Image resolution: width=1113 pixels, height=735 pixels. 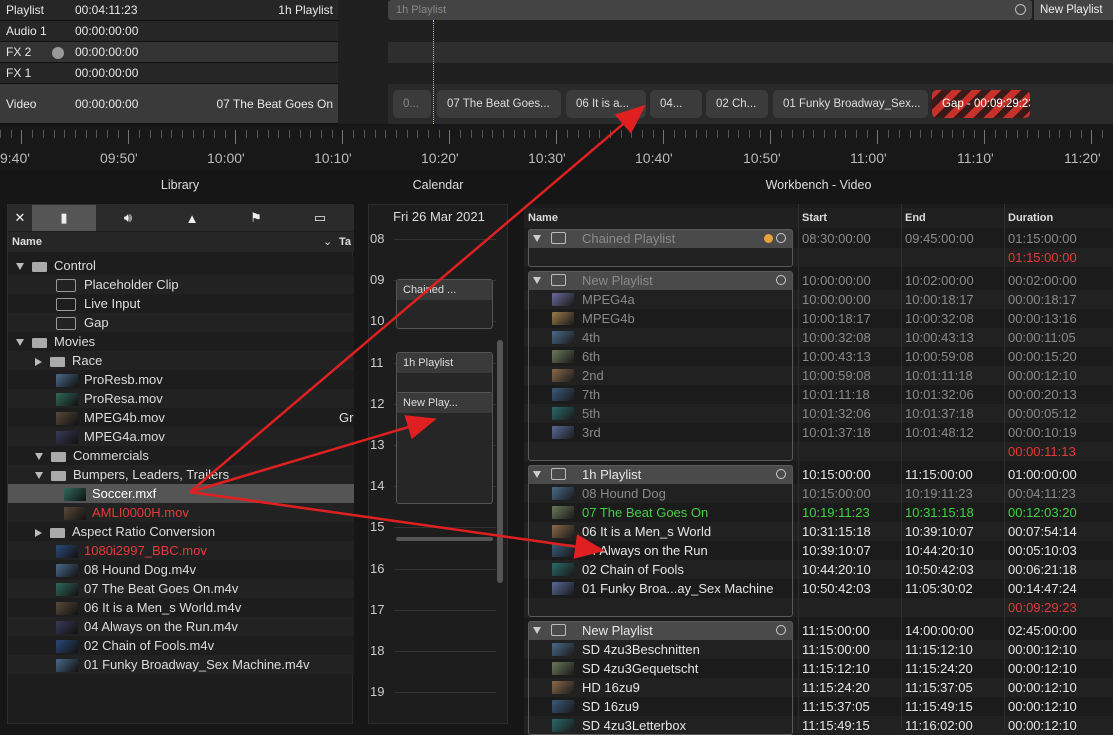 What do you see at coordinates (181, 436) in the screenshot?
I see `library-row: MPEG4a.mov` at bounding box center [181, 436].